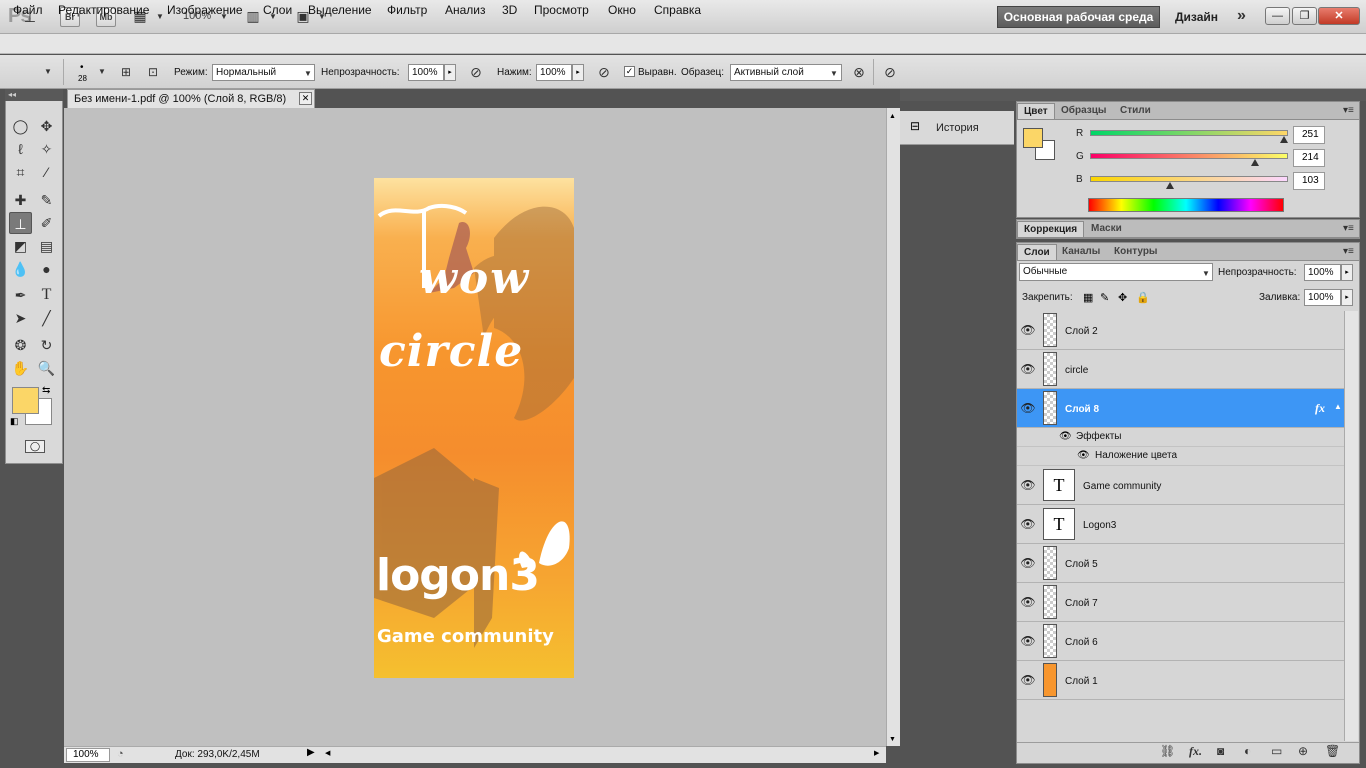 The image size is (1366, 768). What do you see at coordinates (1196, 17) in the screenshot?
I see `design-workspace-button: Дизайн` at bounding box center [1196, 17].